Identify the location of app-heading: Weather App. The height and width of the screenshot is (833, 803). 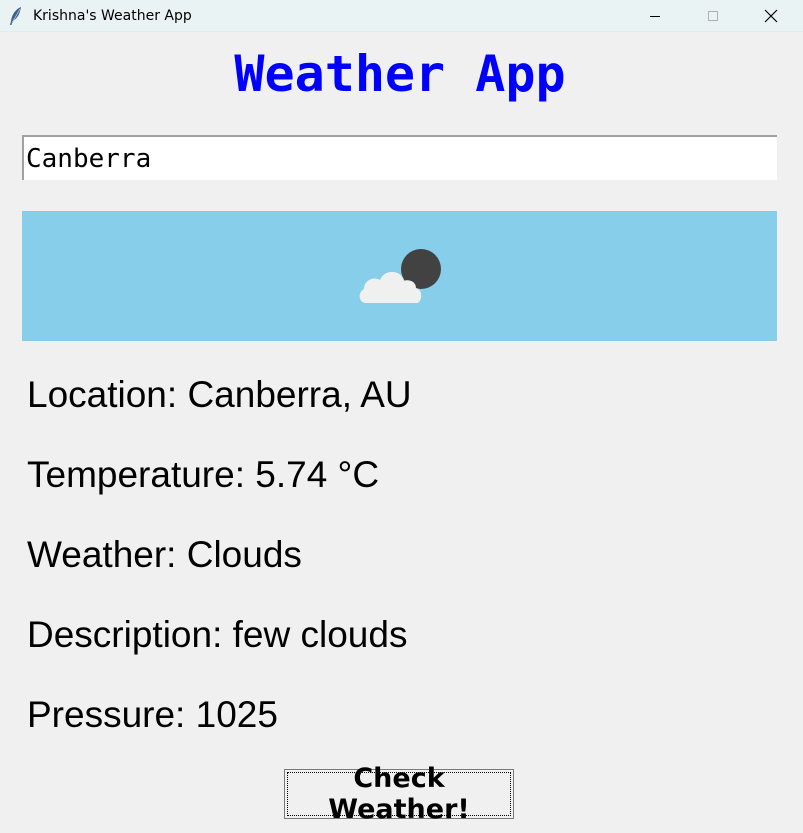
(400, 74).